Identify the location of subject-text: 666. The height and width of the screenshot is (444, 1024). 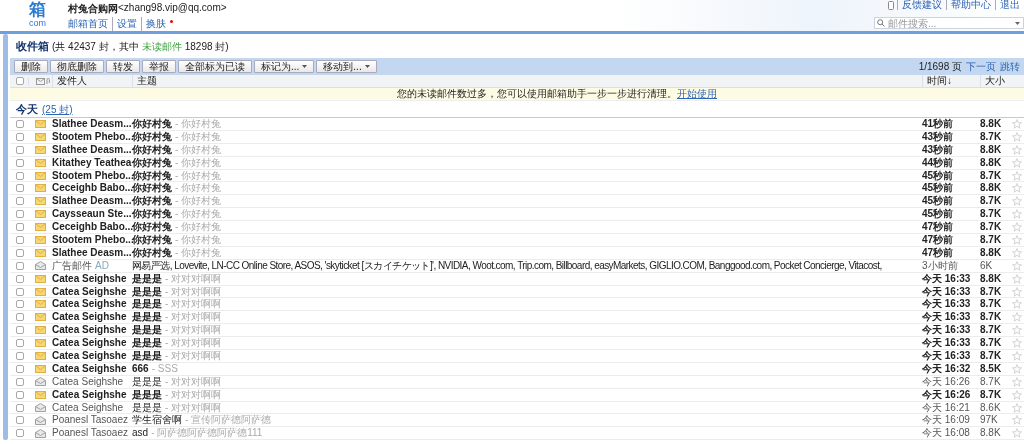
(140, 368).